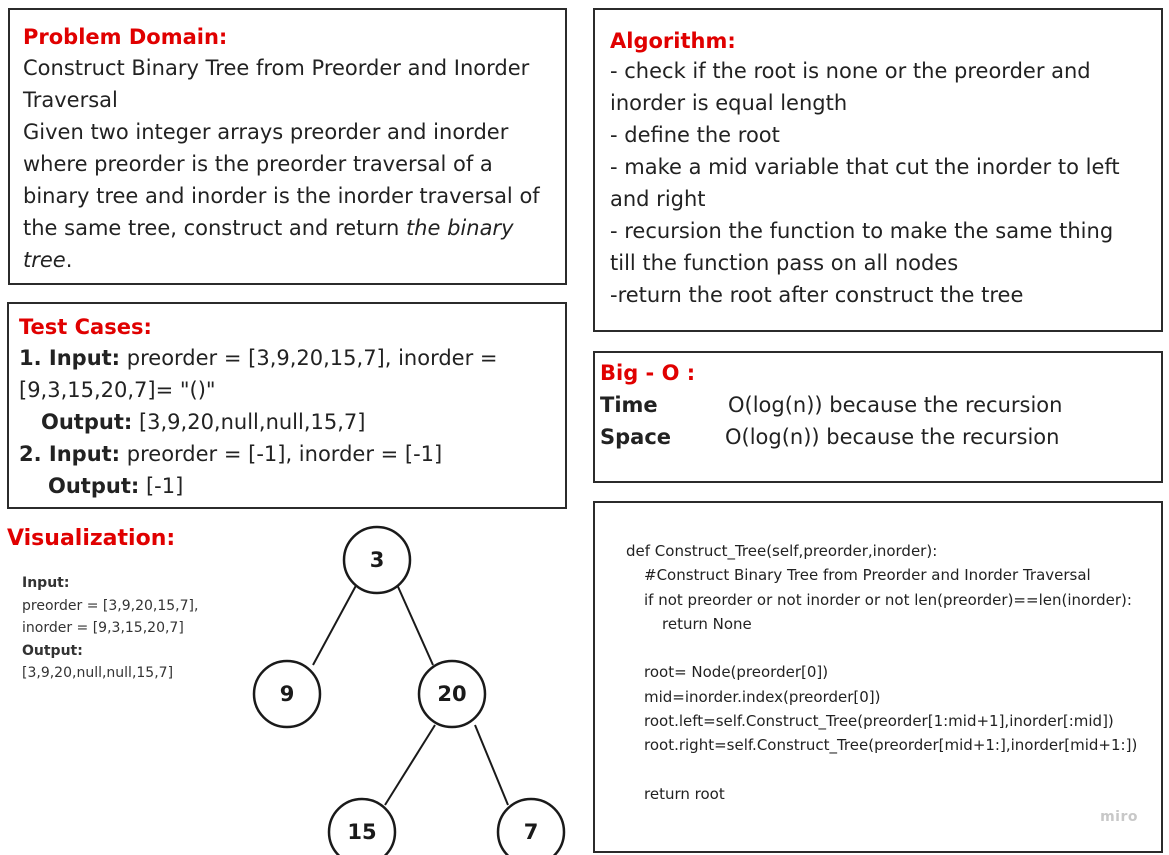 This screenshot has height=855, width=1169. I want to click on problem-desc-text: the same tree, construct and return, so click(214, 228).